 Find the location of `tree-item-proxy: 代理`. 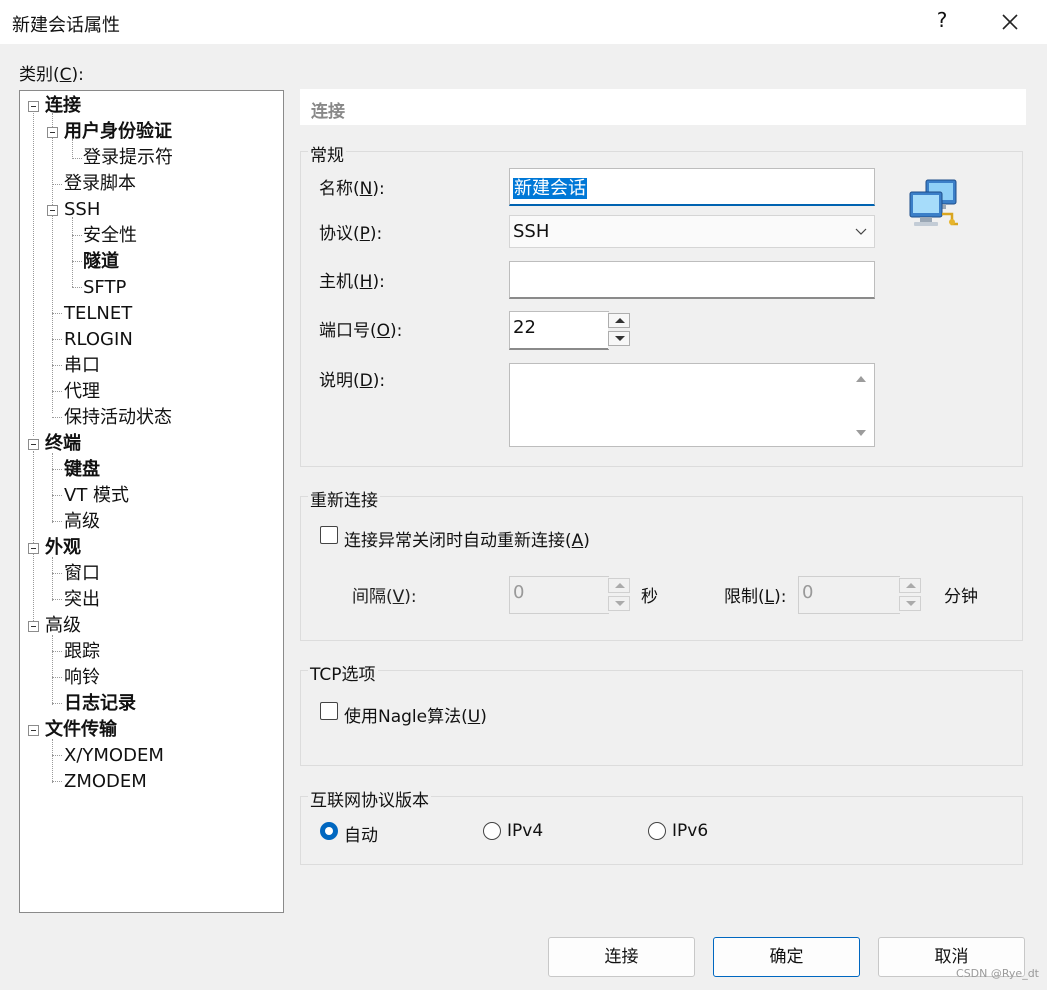

tree-item-proxy: 代理 is located at coordinates (82, 392).